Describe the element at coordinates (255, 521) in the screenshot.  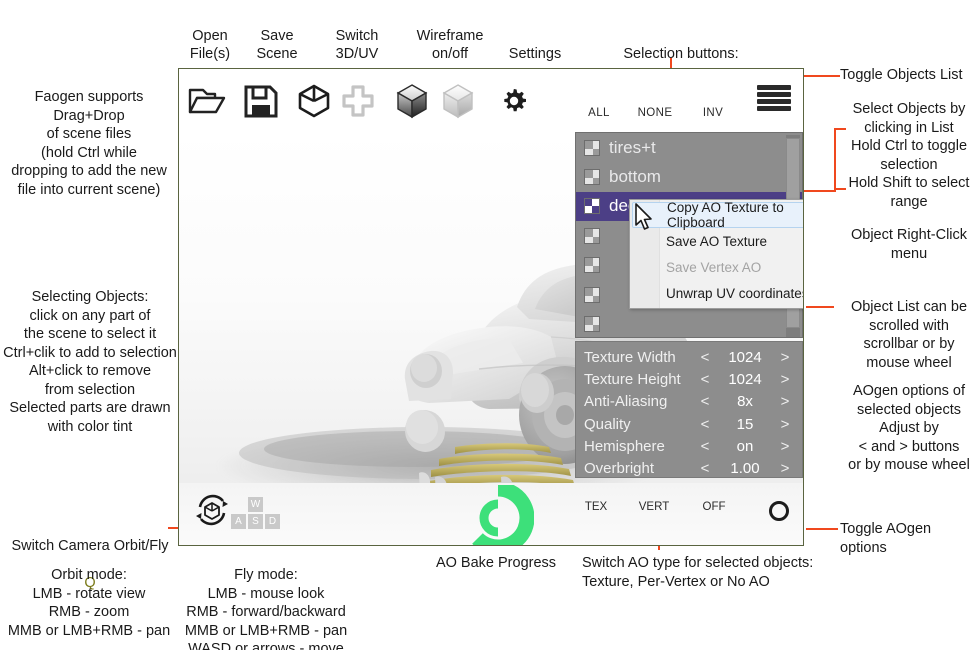
I see `key-s: S` at that location.